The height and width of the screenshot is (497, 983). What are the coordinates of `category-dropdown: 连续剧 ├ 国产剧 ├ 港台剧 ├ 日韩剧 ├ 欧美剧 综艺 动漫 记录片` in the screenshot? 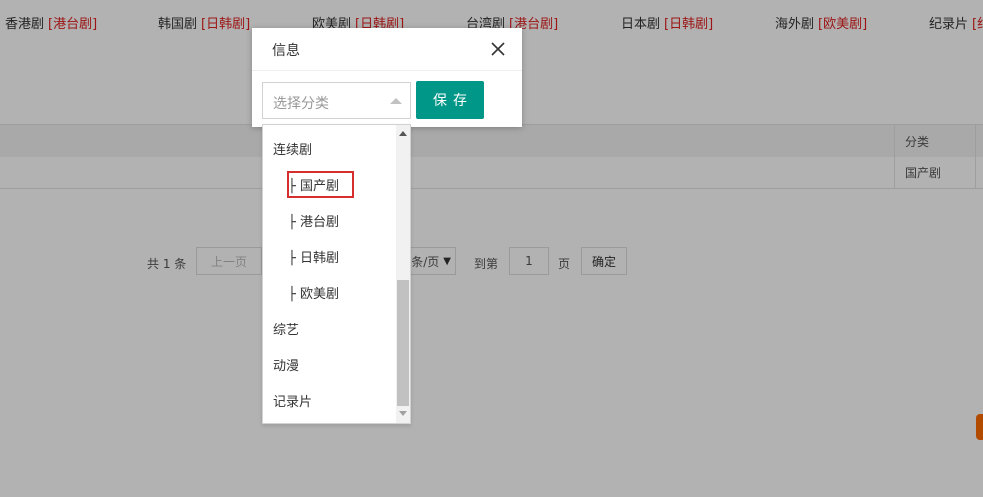 It's located at (336, 274).